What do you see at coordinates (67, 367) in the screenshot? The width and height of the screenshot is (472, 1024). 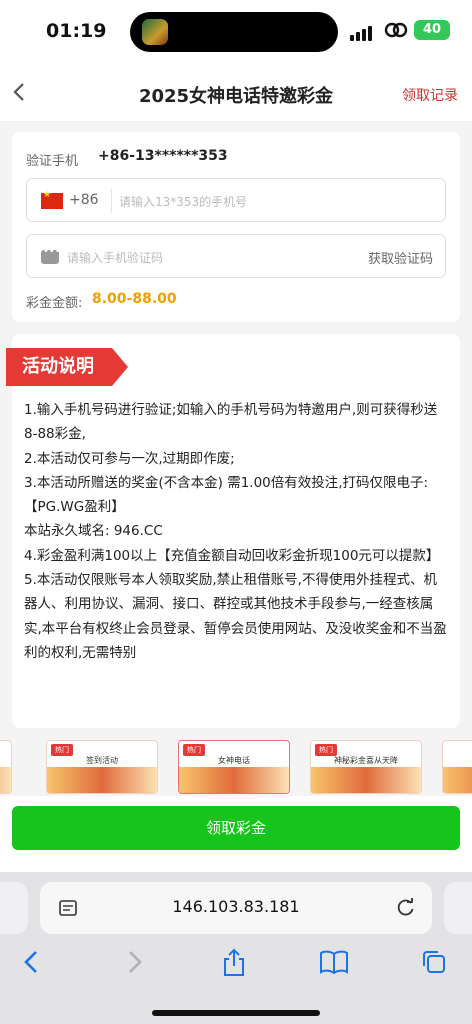 I see `activity-title-ribbon: 活动说明` at bounding box center [67, 367].